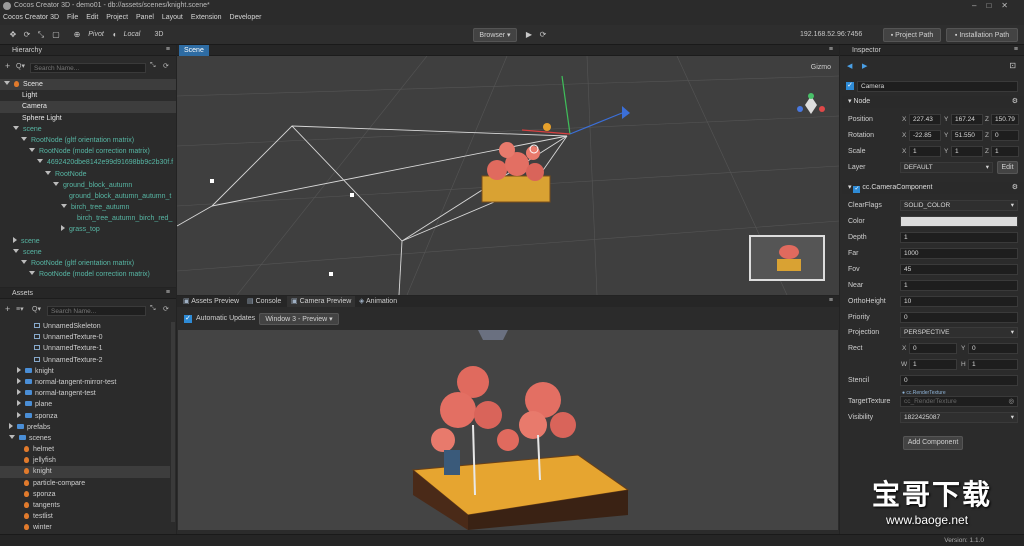 This screenshot has height=546, width=1024. Describe the element at coordinates (194, 50) in the screenshot. I see `tab-scene: Scene` at that location.